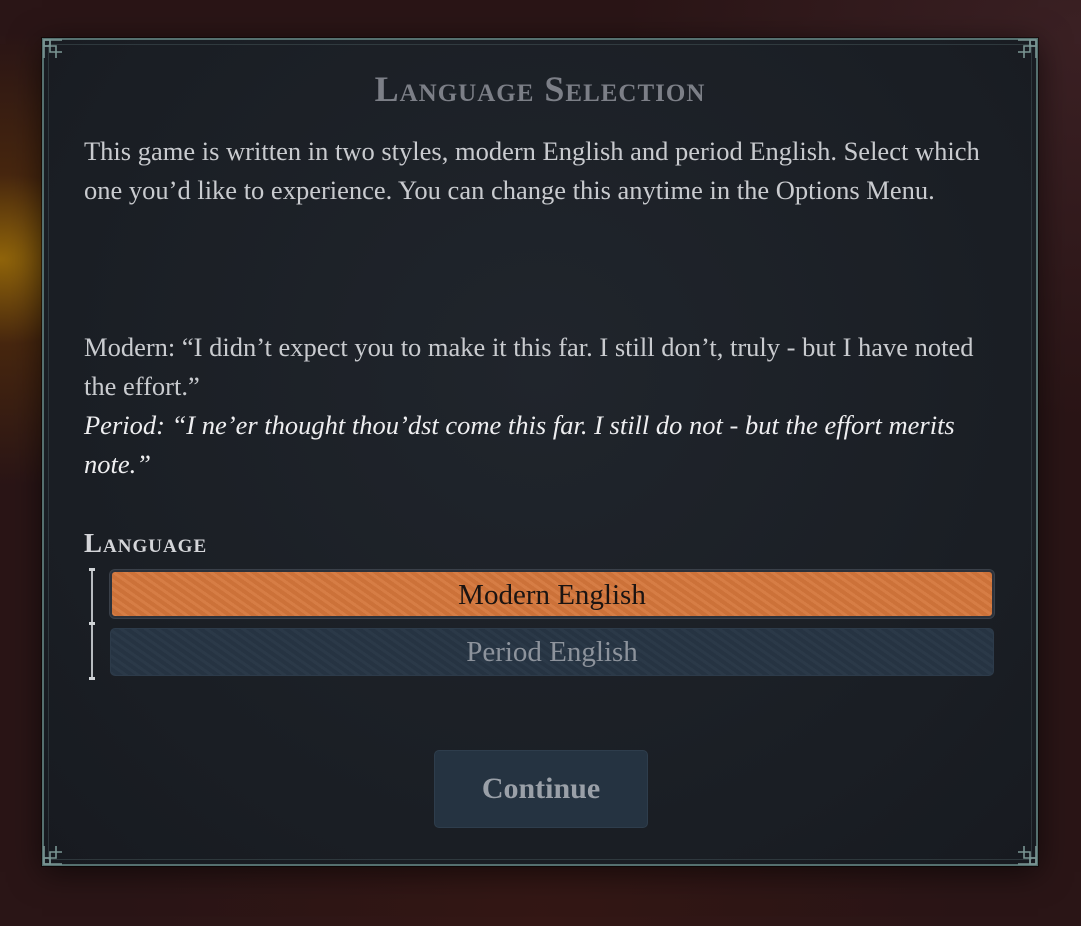 The height and width of the screenshot is (926, 1081). Describe the element at coordinates (58, 850) in the screenshot. I see `corner-ornament-bottom-left` at that location.